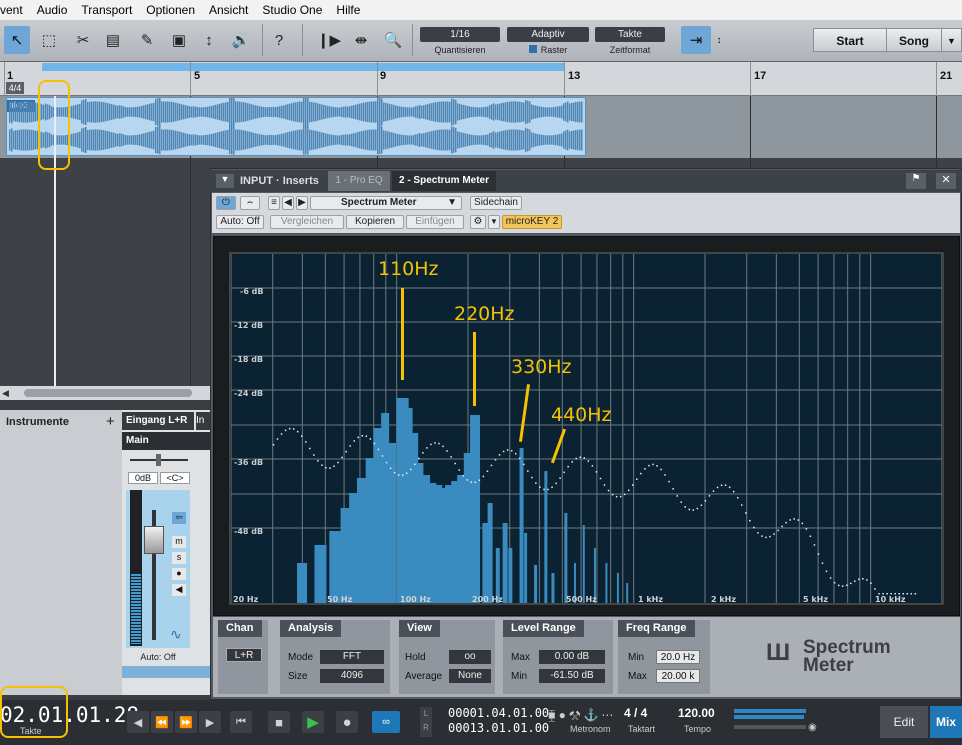 This screenshot has height=745, width=962. I want to click on audiobend-icon: ❙▶, so click(329, 40).